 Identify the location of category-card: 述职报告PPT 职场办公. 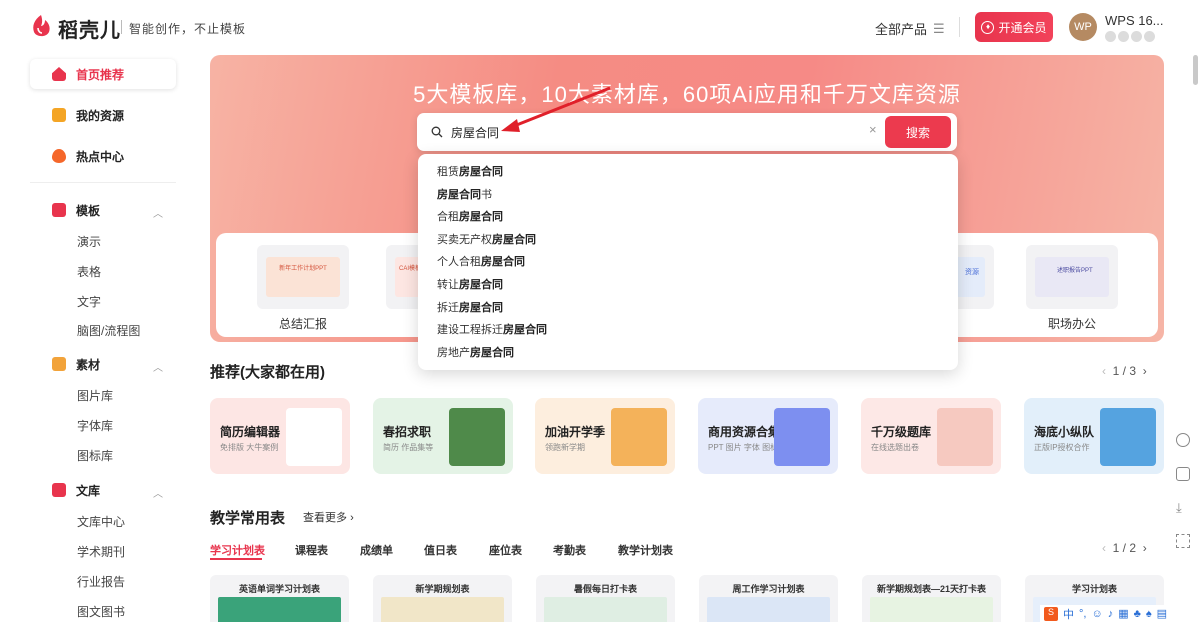
(1072, 288).